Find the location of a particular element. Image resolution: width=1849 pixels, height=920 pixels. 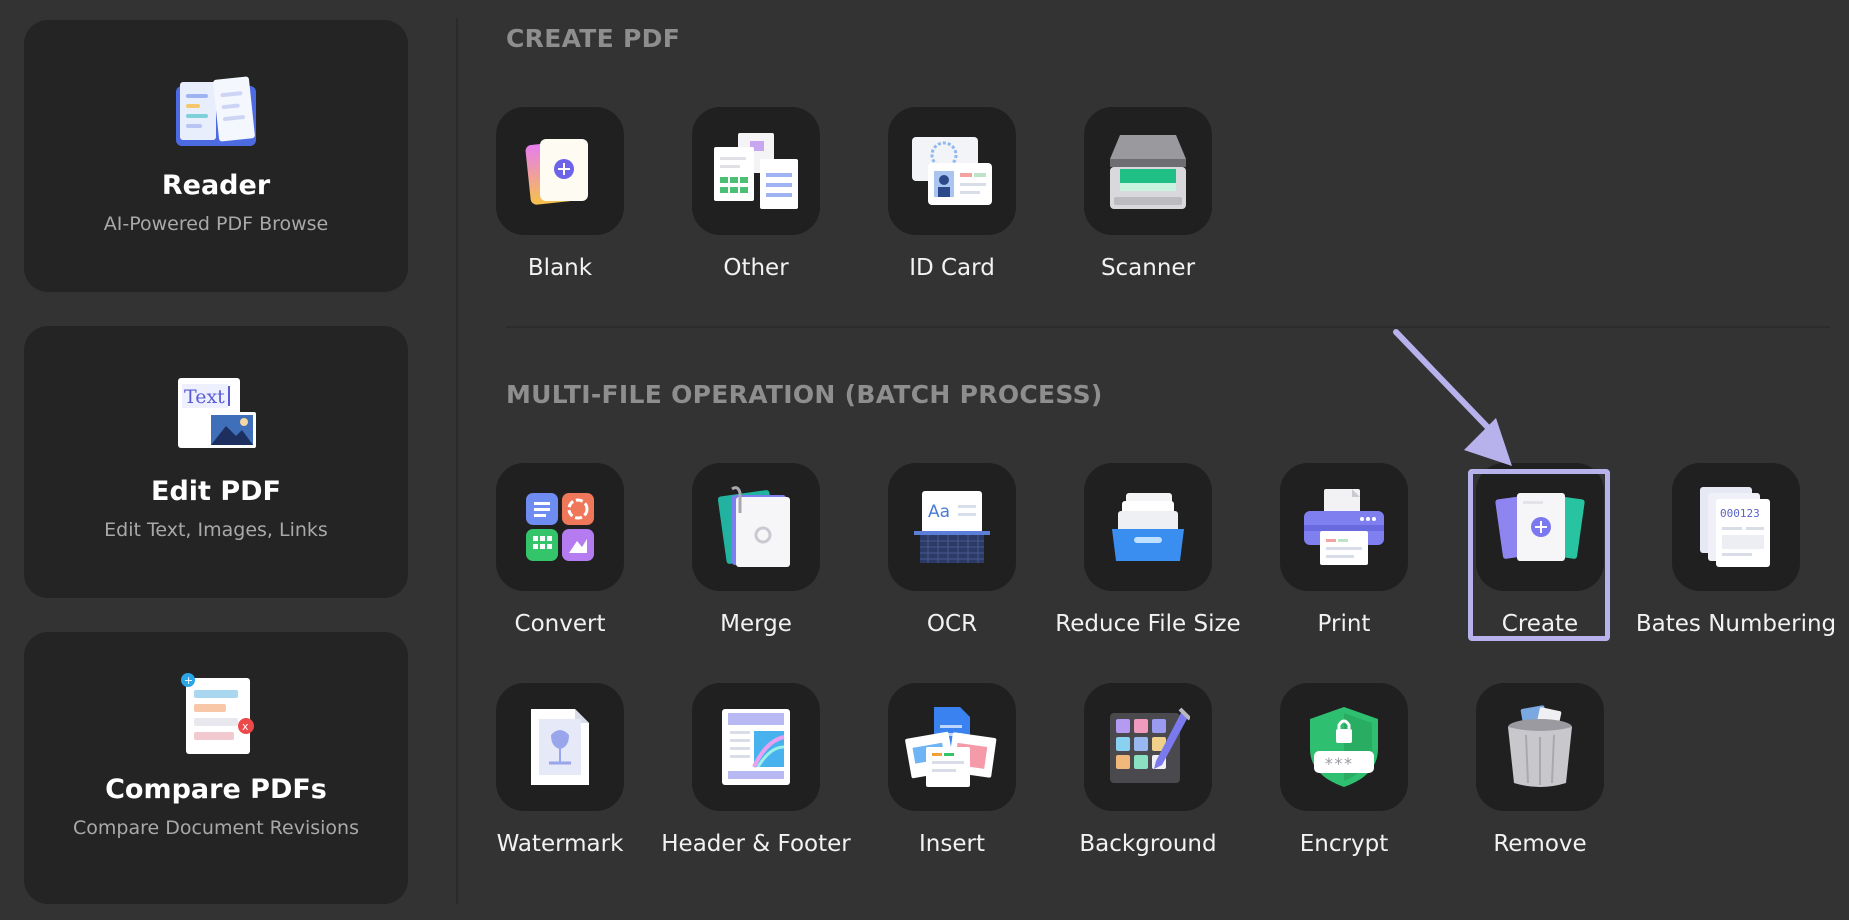

tool-label: Remove is located at coordinates (1540, 844).